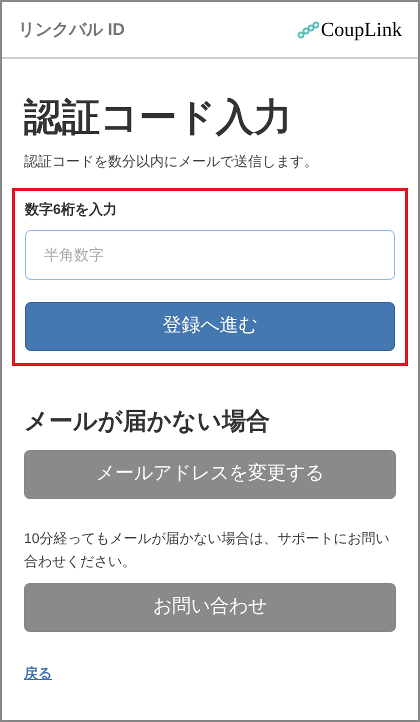 The width and height of the screenshot is (420, 722). Describe the element at coordinates (307, 29) in the screenshot. I see `chain-icon` at that location.